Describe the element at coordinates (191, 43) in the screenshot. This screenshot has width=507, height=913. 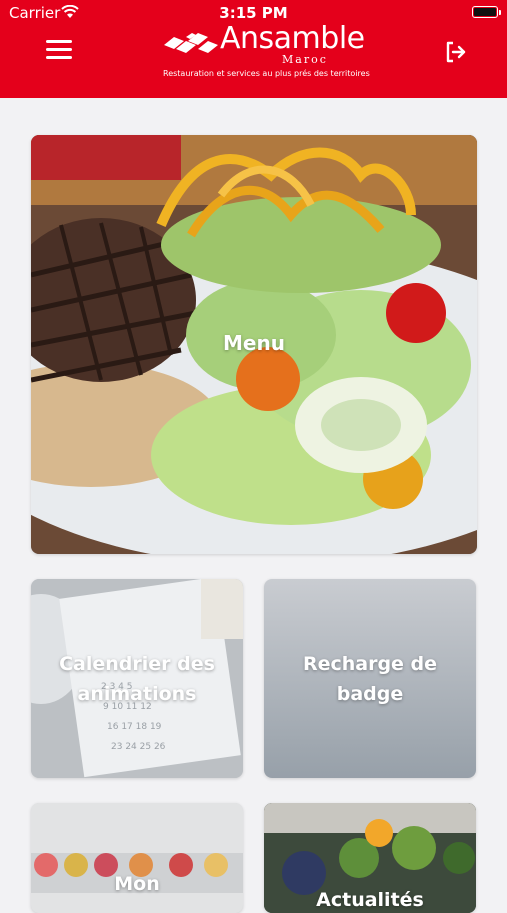
I see `logo-mark-icon` at that location.